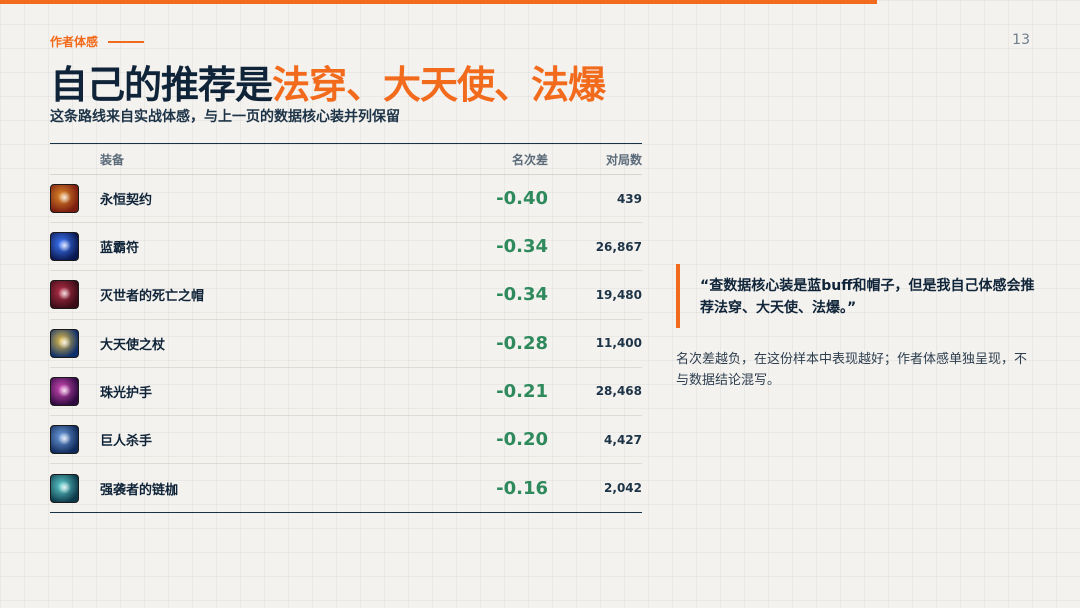 The width and height of the screenshot is (1080, 608). What do you see at coordinates (522, 199) in the screenshot?
I see `rank-diff-value: -0.40` at bounding box center [522, 199].